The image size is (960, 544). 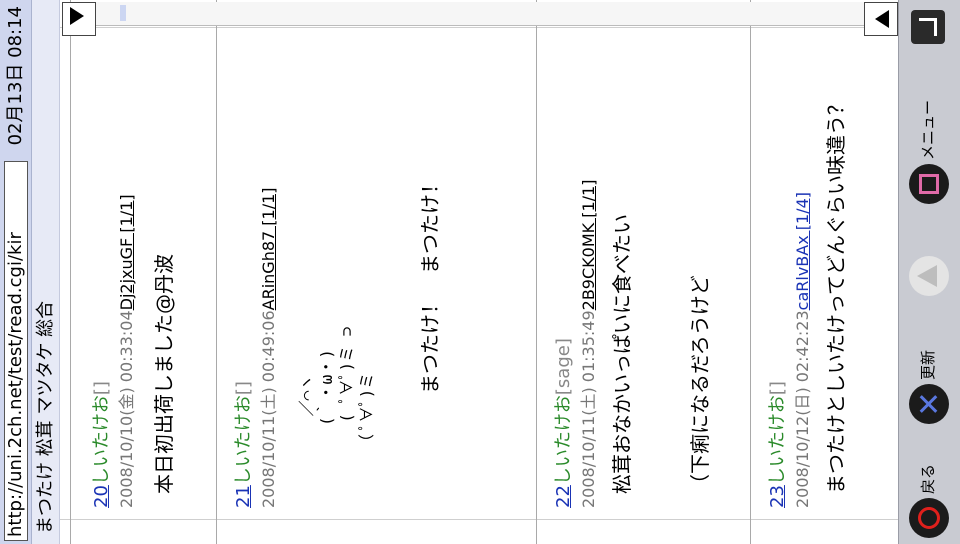 What do you see at coordinates (77, 16) in the screenshot?
I see `triangle-left-icon` at bounding box center [77, 16].